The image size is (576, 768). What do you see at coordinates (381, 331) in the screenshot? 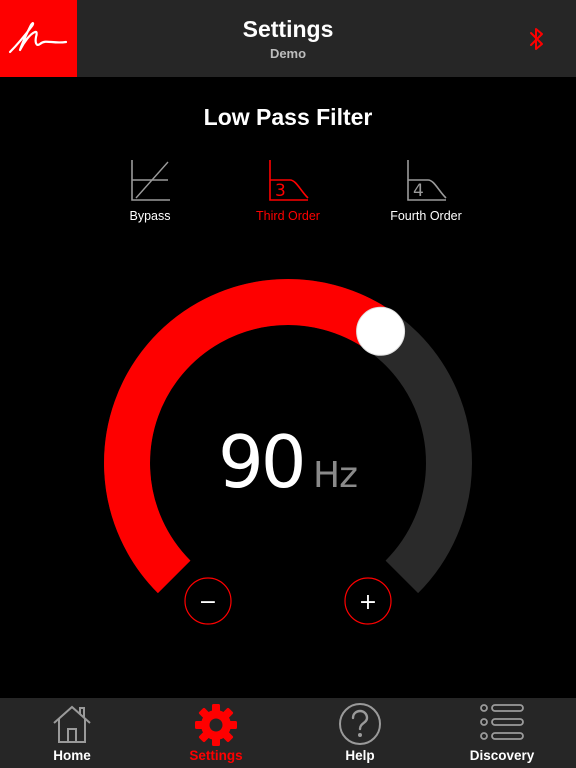
I see `dial-handle` at bounding box center [381, 331].